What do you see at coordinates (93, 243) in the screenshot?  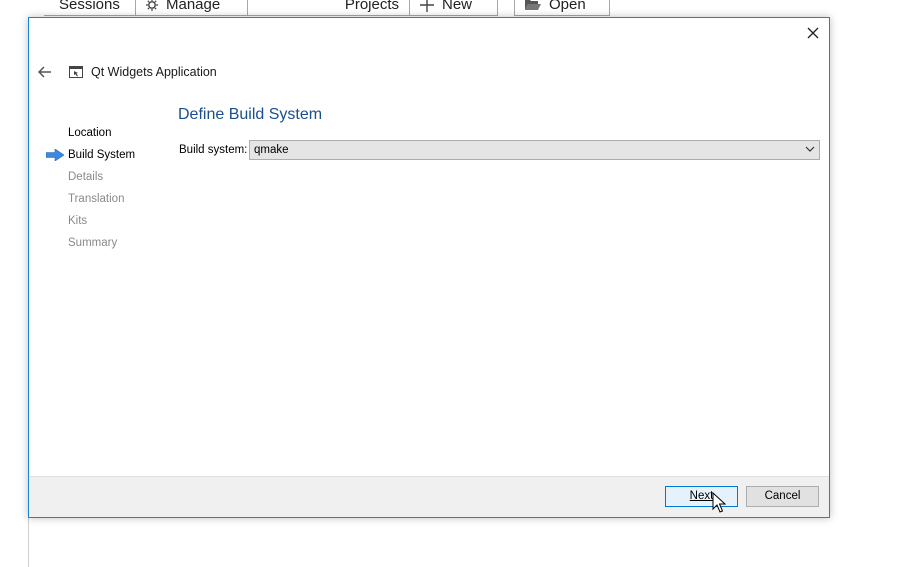 I see `step-label: Summary` at bounding box center [93, 243].